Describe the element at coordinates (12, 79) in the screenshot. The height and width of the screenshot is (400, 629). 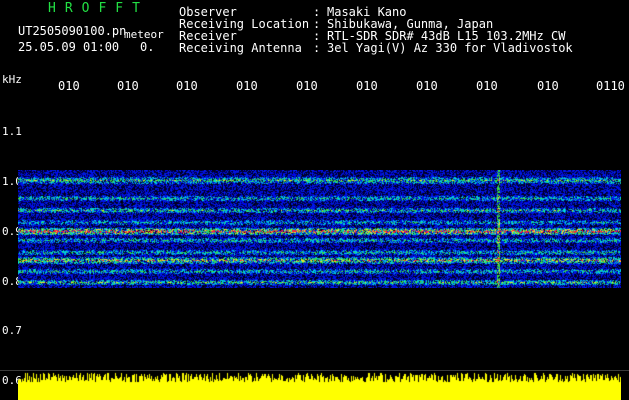
I see `freq-unit-label: kHz` at that location.